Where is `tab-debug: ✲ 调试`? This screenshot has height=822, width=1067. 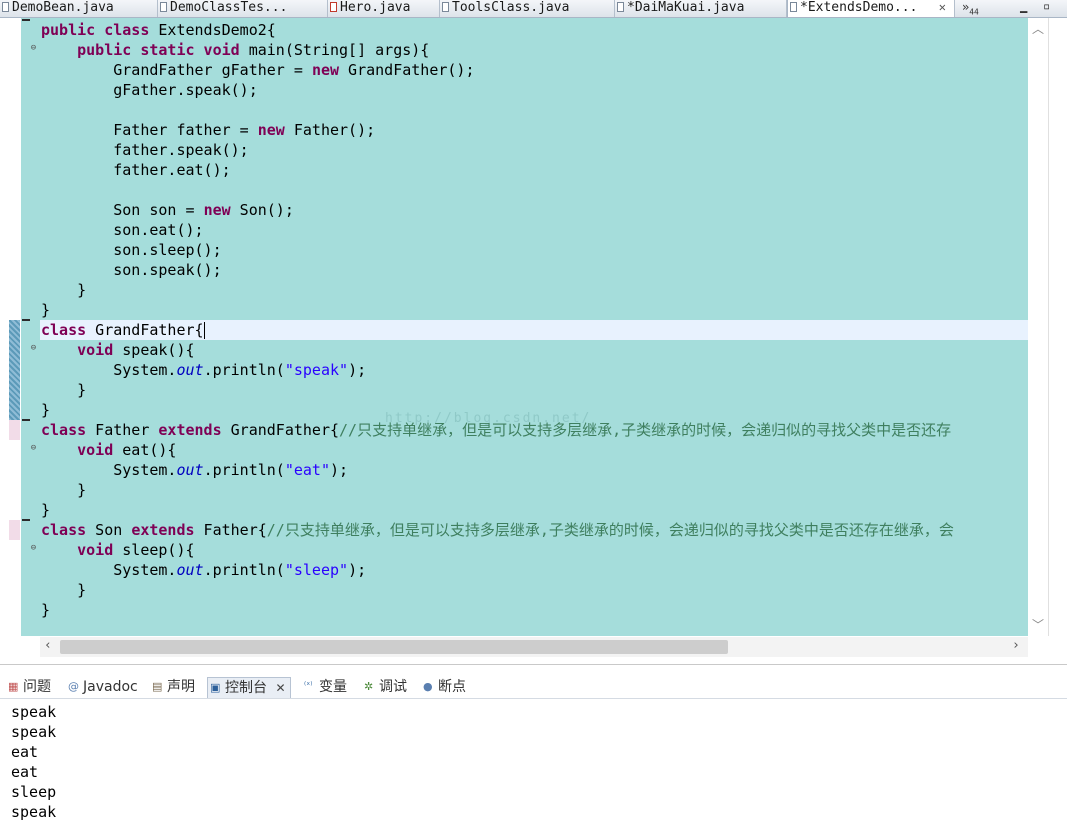
tab-debug: ✲ 调试 is located at coordinates (384, 687).